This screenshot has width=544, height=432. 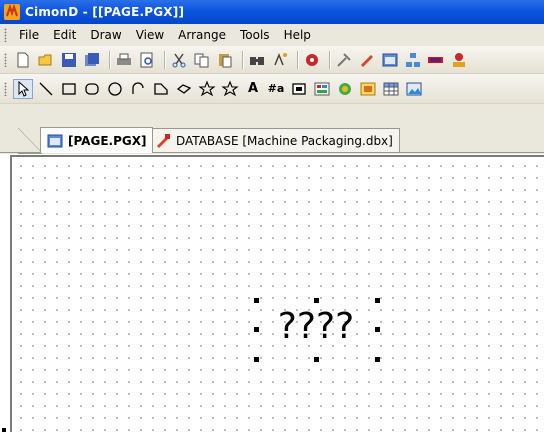 What do you see at coordinates (105, 12) in the screenshot?
I see `window-title: CimonD - [[PAGE.PGX]]` at bounding box center [105, 12].